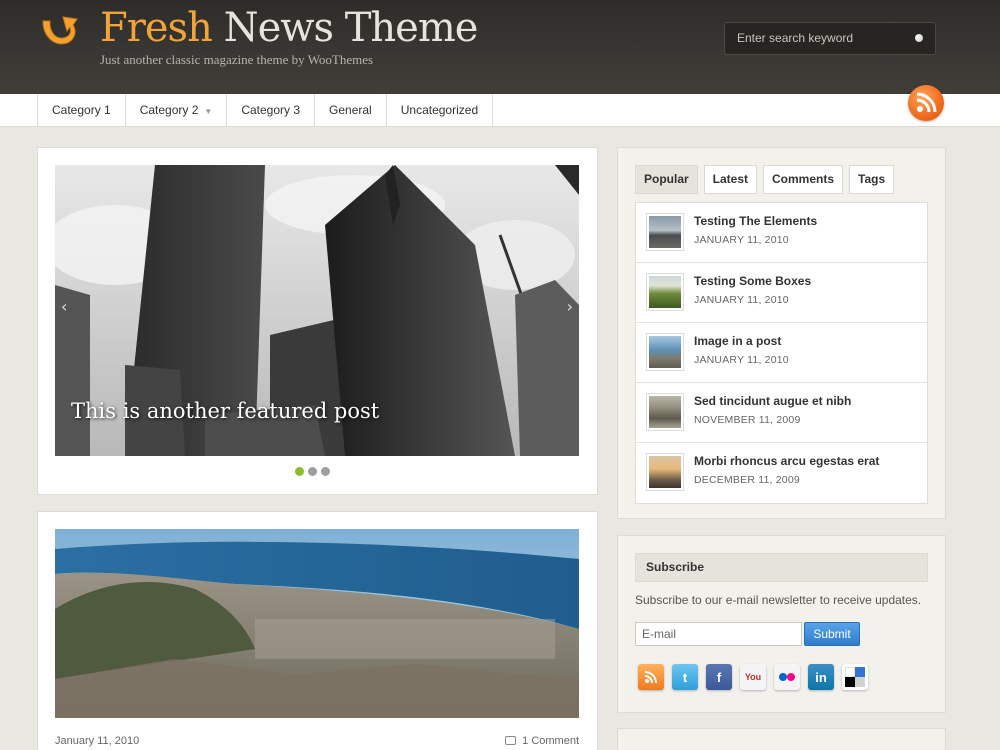 This screenshot has width=1000, height=750. What do you see at coordinates (919, 38) in the screenshot?
I see `search-button-icon` at bounding box center [919, 38].